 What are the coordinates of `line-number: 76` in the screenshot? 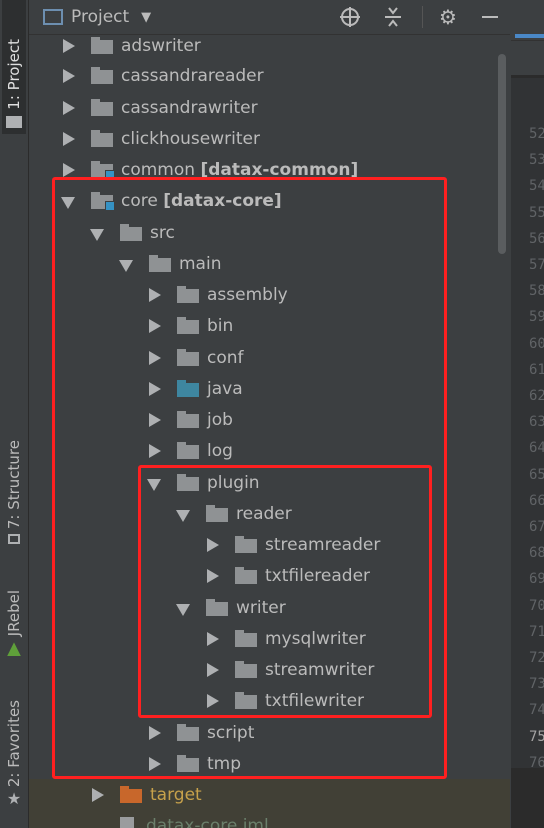 It's located at (536, 762).